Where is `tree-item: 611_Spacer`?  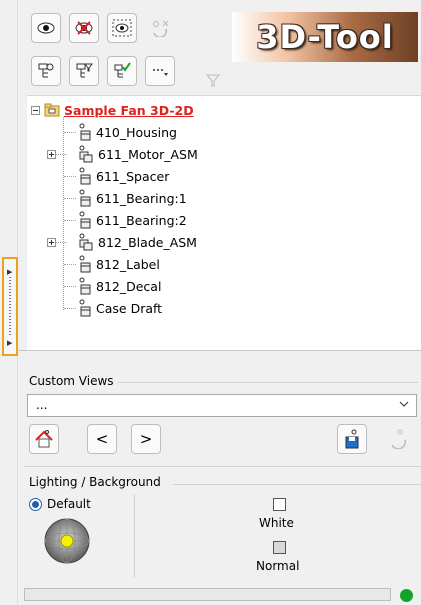 tree-item: 611_Spacer is located at coordinates (112, 176).